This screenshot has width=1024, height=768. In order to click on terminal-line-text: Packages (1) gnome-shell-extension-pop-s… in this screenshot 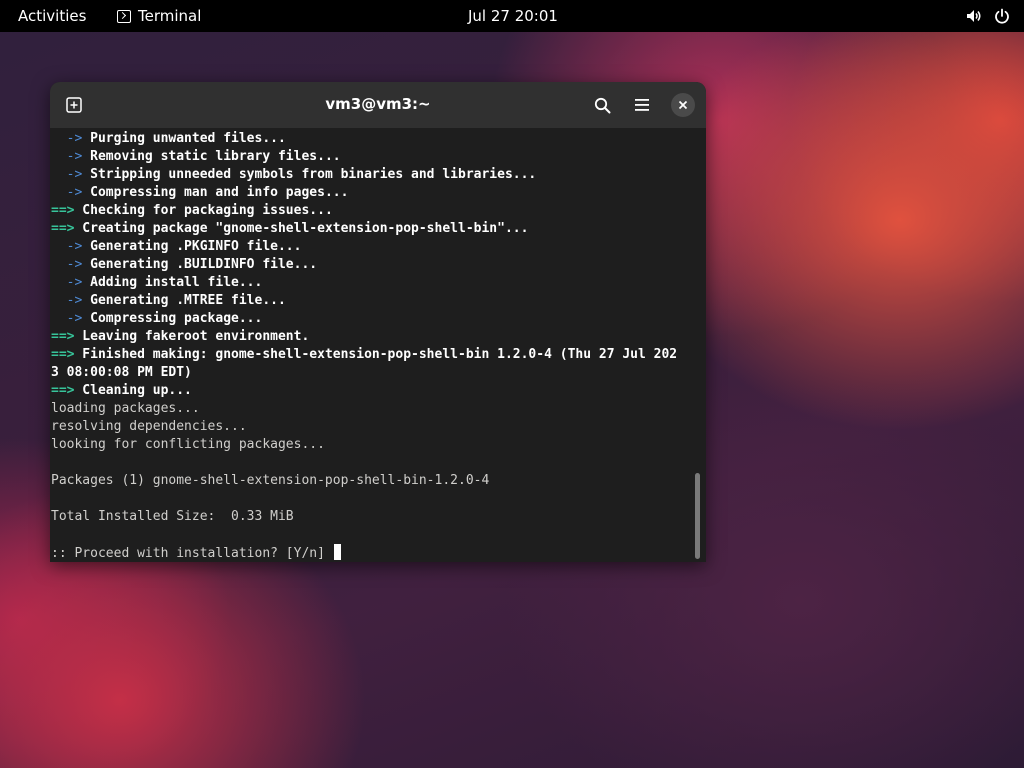, I will do `click(270, 480)`.